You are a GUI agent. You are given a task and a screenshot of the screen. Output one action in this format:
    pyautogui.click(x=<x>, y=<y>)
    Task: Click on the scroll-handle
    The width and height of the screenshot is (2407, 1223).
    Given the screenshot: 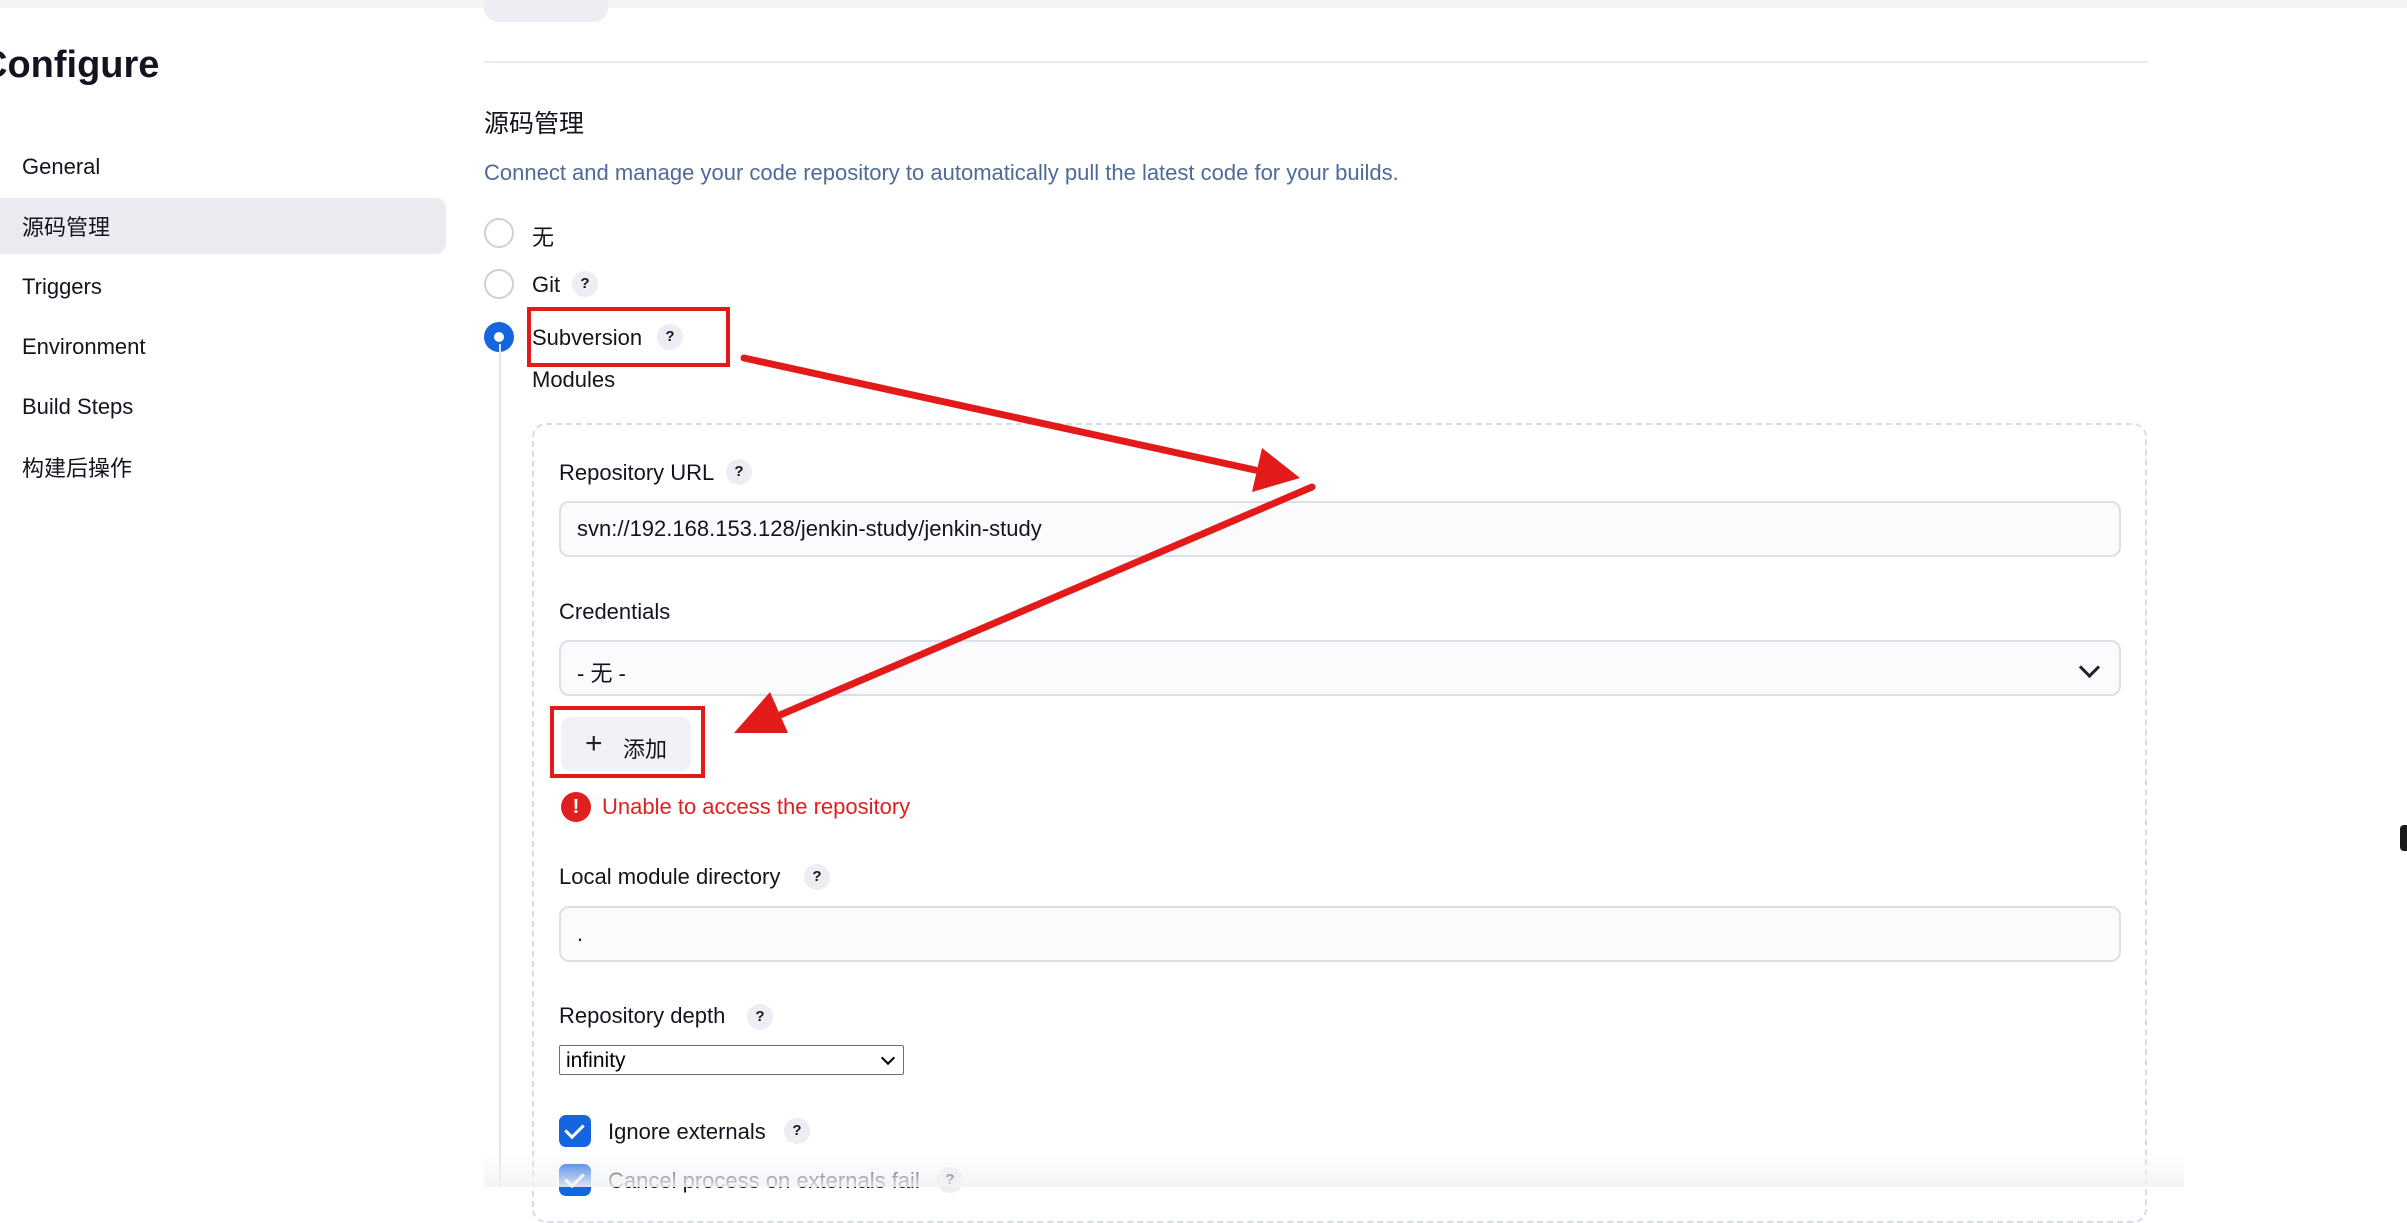 What is the action you would take?
    pyautogui.click(x=2403, y=838)
    